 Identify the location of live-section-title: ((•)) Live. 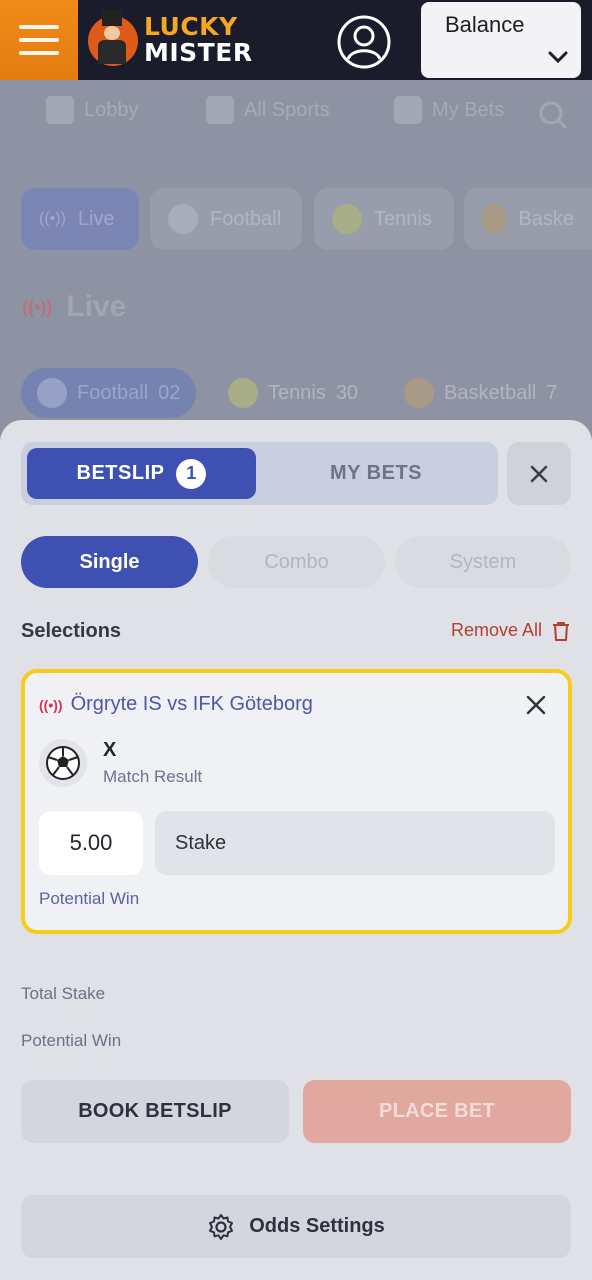
(74, 306).